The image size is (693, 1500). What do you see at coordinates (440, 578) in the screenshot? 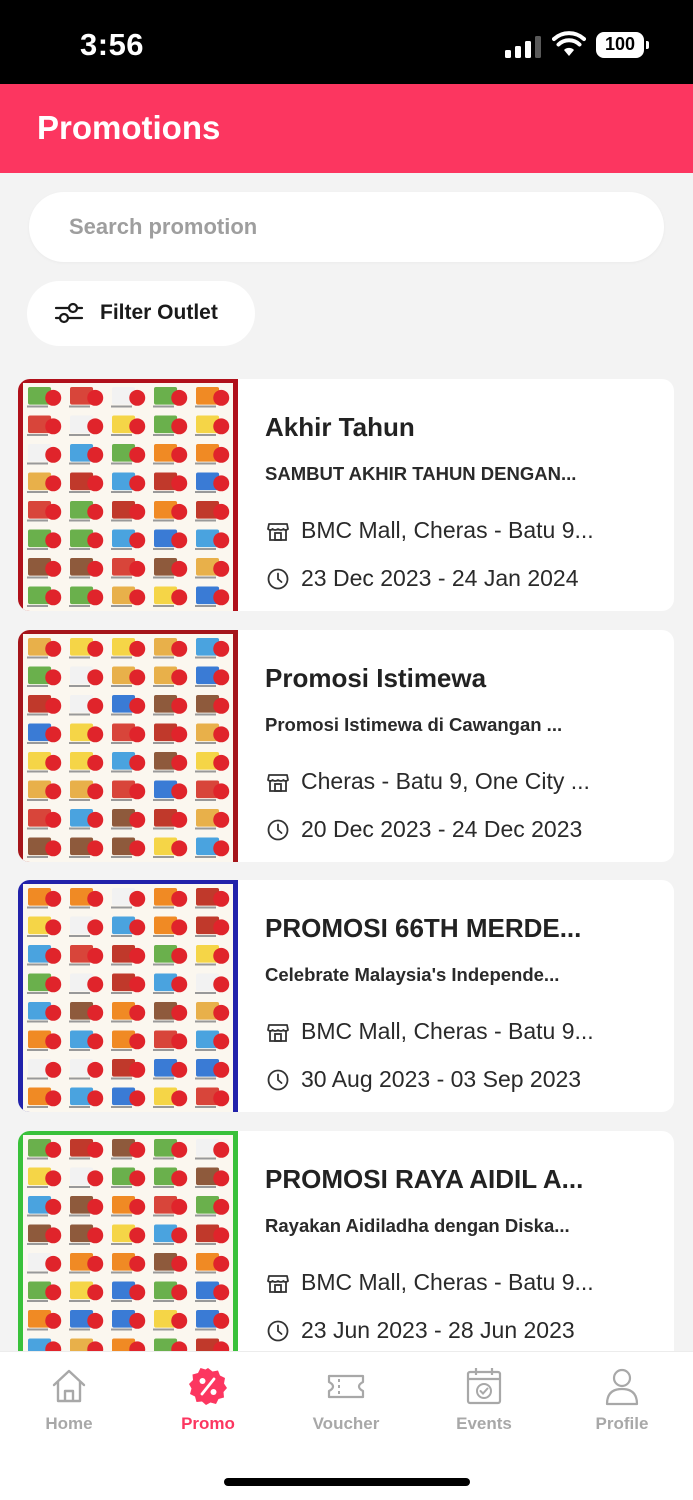
I see `promotion-date-text: 23 Dec 2023 - 24 Jan 2024` at bounding box center [440, 578].